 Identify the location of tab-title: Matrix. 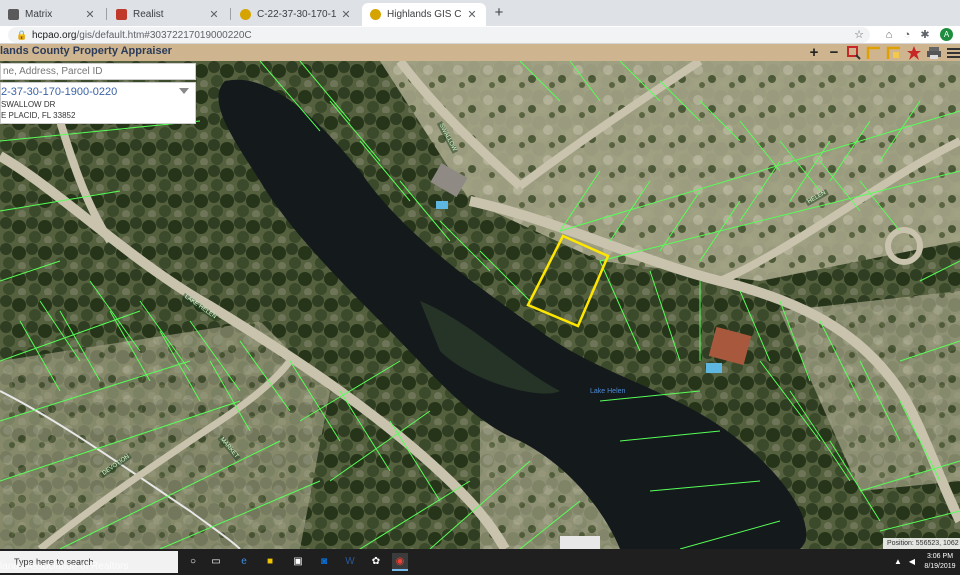
(39, 14).